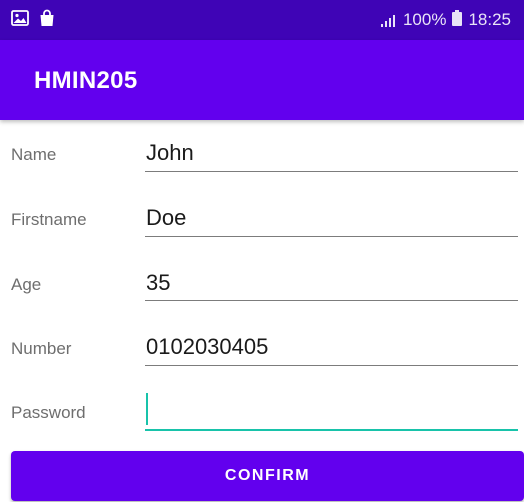 This screenshot has height=502, width=524. I want to click on age-label: Age, so click(26, 284).